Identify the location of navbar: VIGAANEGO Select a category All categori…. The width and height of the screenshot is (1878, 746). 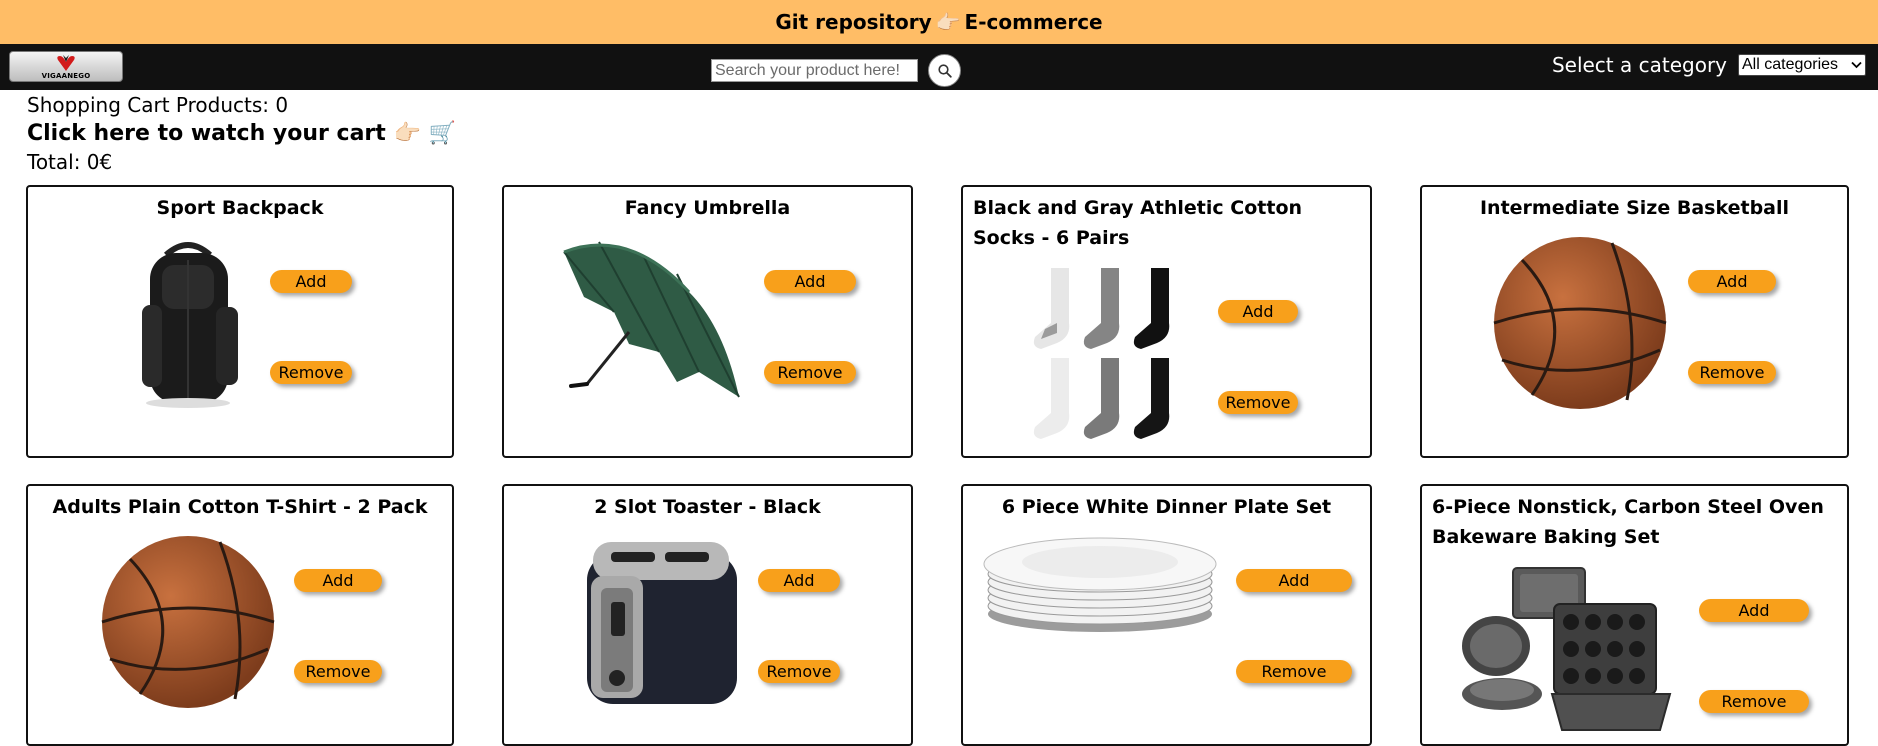
(939, 67).